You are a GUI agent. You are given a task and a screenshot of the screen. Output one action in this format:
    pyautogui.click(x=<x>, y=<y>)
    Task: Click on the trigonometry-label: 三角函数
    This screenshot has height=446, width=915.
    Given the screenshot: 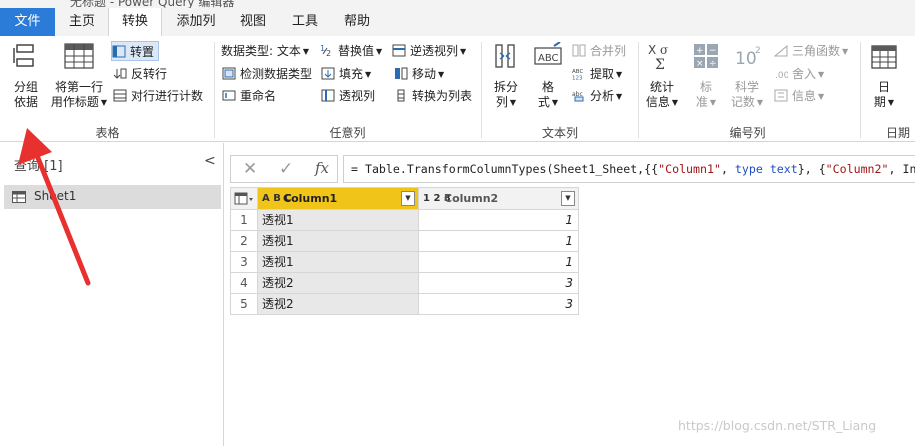 What is the action you would take?
    pyautogui.click(x=816, y=51)
    